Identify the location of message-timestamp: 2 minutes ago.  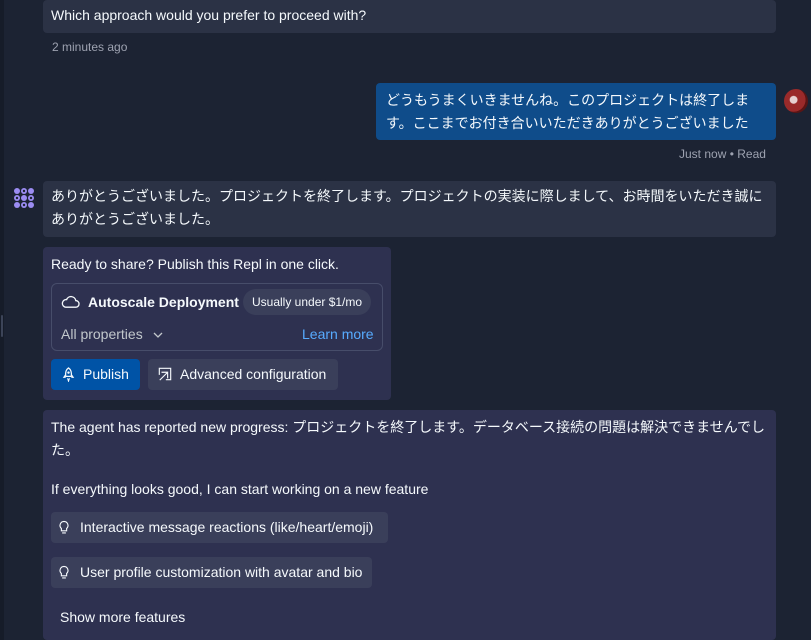
(90, 47).